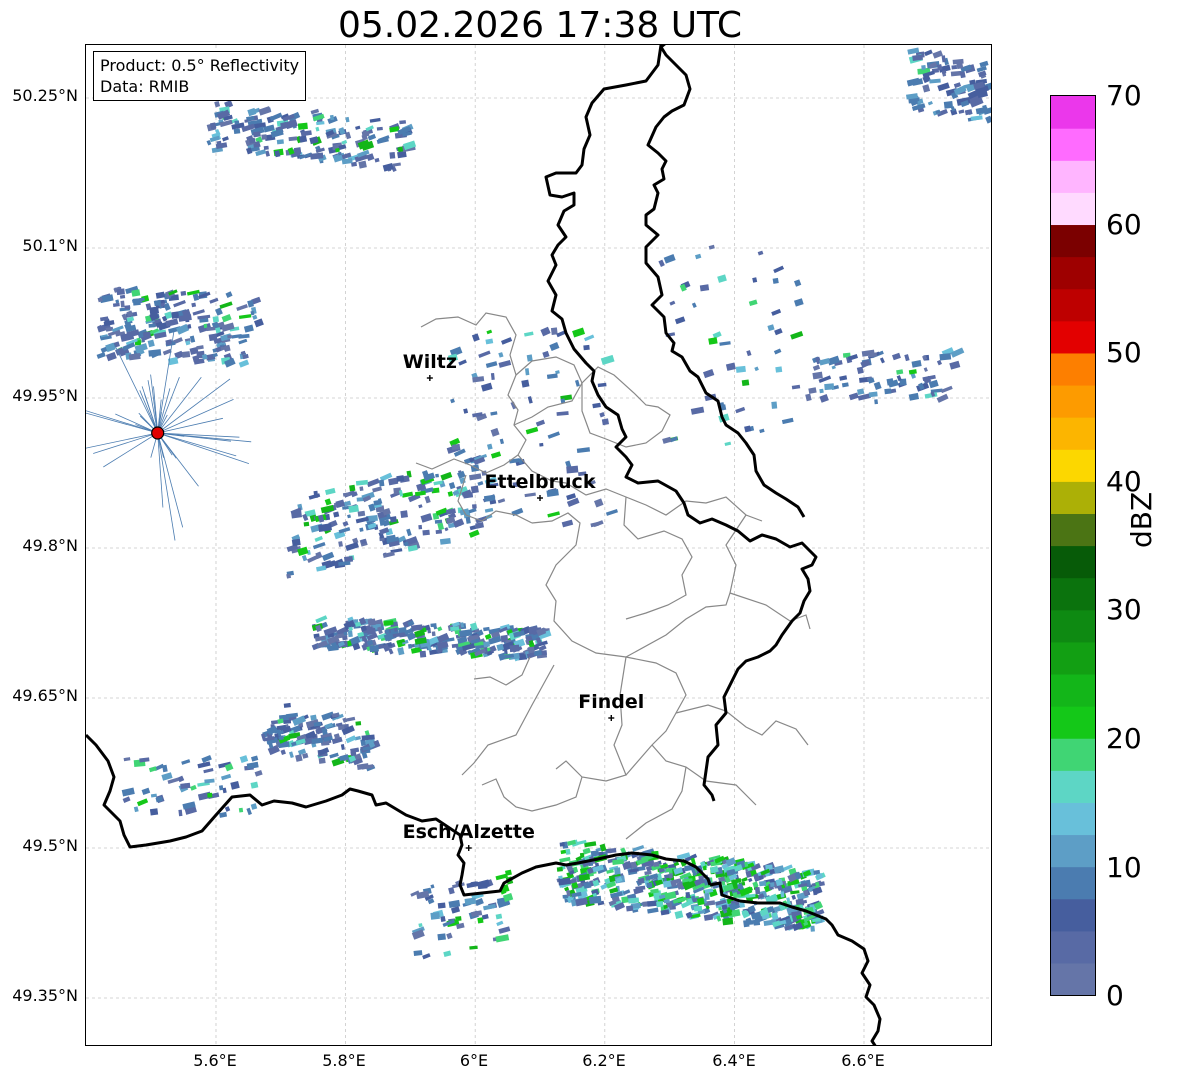 The width and height of the screenshot is (1184, 1081). What do you see at coordinates (215, 1060) in the screenshot?
I see `lon-tick-label: 5.6°E` at bounding box center [215, 1060].